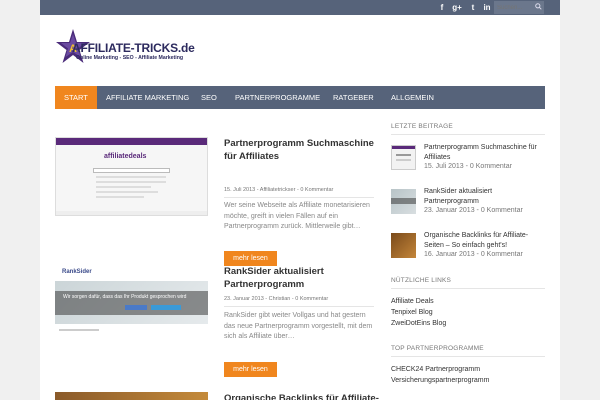  I want to click on top-programs-heading: TOP PARTNERPROGRAMME, so click(468, 351).